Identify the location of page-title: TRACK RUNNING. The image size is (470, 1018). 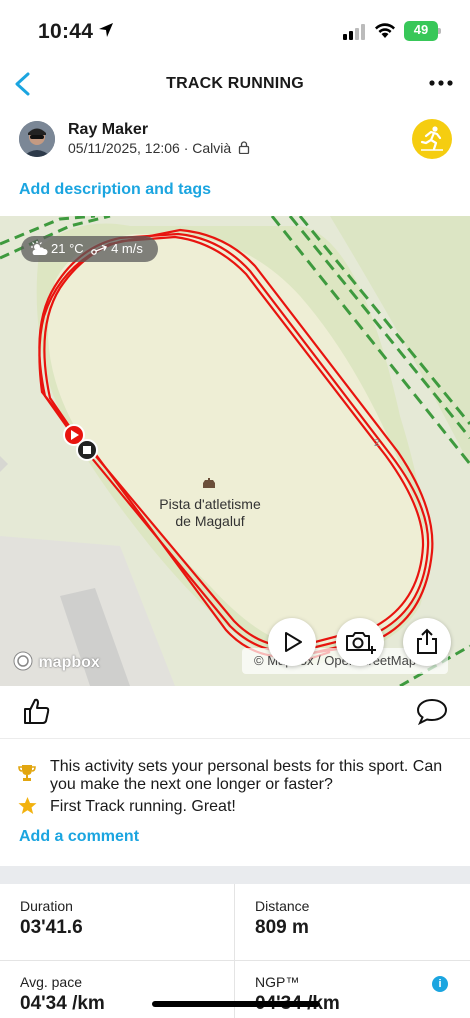
(235, 83).